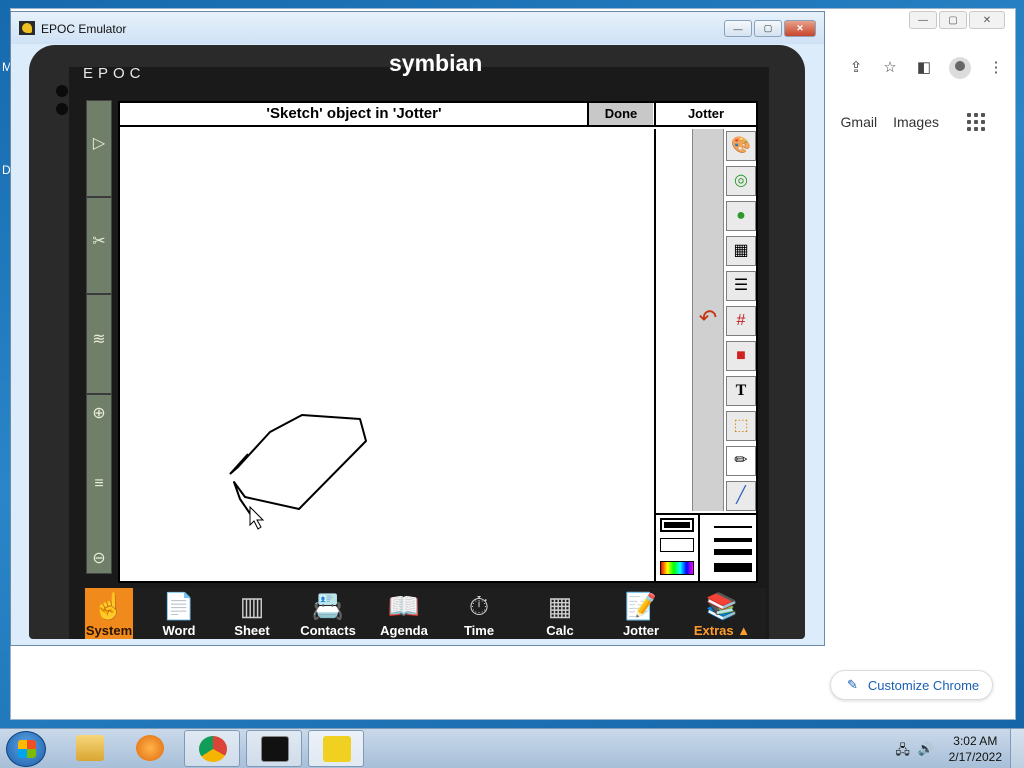 This screenshot has width=1024, height=768. Describe the element at coordinates (741, 321) in the screenshot. I see `grid-icon: #` at that location.